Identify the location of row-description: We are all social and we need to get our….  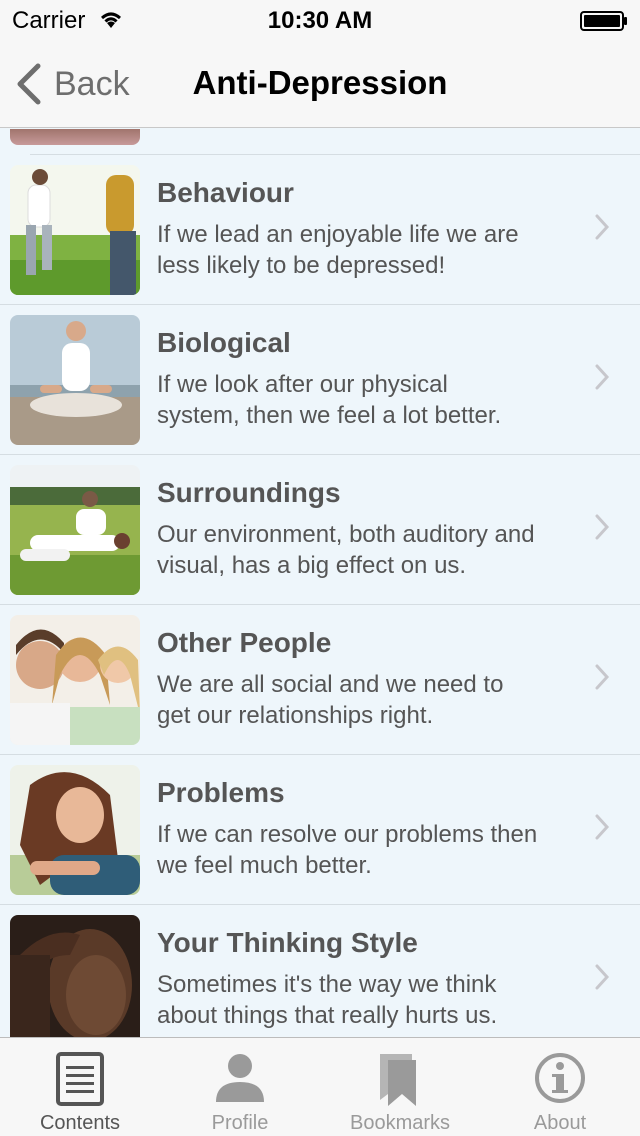
(377, 700).